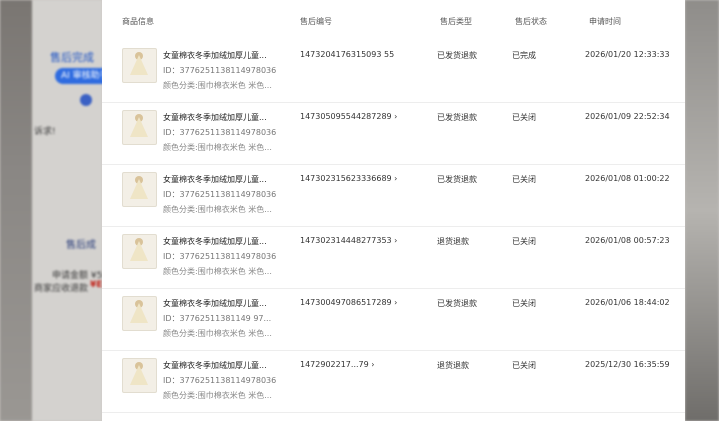 This screenshot has width=719, height=421. What do you see at coordinates (337, 364) in the screenshot?
I see `after-sale-number: 1472902217...79 ›` at bounding box center [337, 364].